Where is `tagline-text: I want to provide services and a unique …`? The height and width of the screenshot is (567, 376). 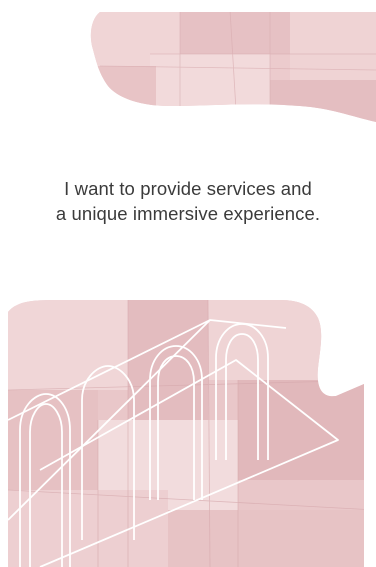
tagline-text: I want to provide services and a unique … is located at coordinates (188, 201).